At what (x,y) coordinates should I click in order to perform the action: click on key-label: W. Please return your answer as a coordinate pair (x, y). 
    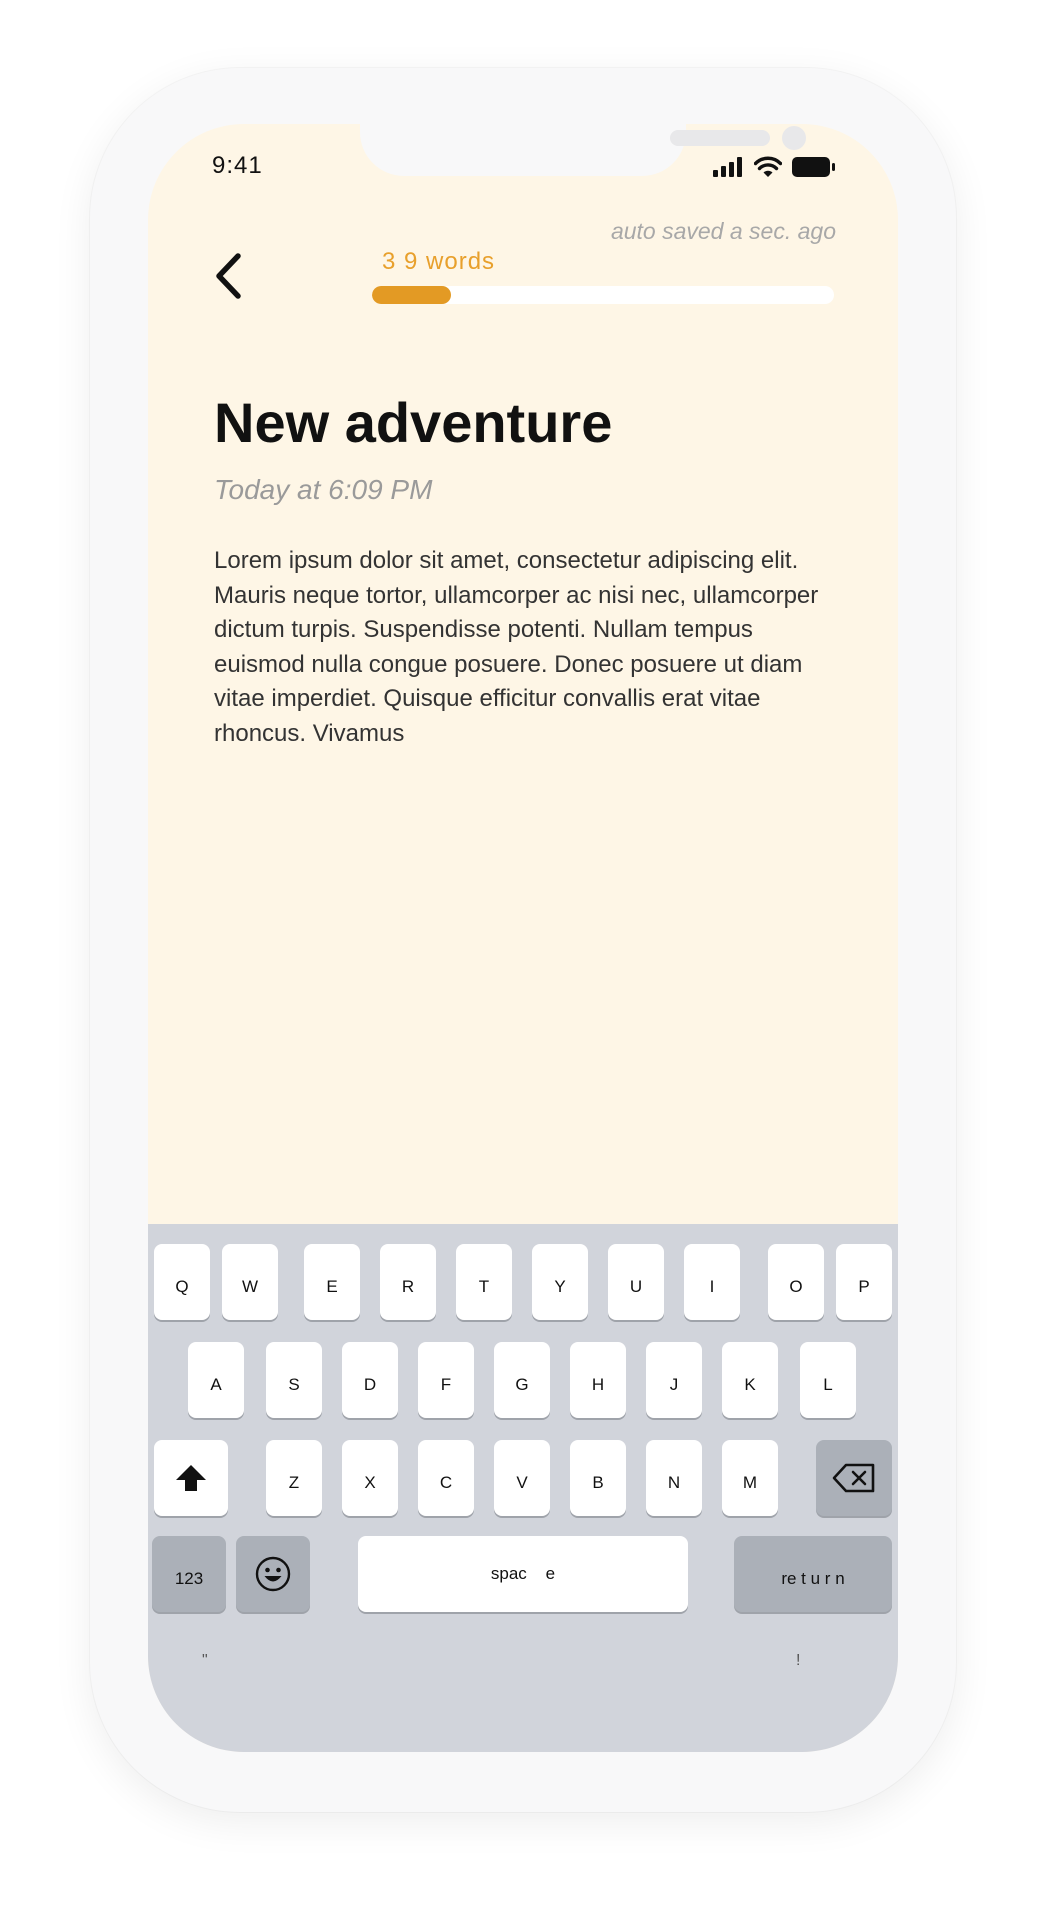
    Looking at the image, I should click on (250, 1286).